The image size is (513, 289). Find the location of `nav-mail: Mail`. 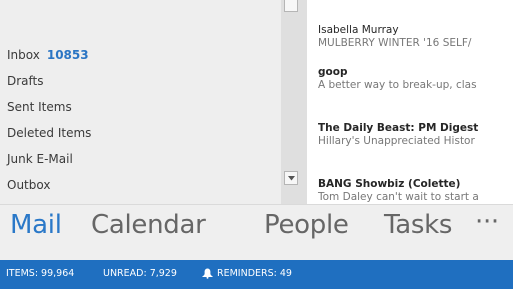

nav-mail: Mail is located at coordinates (36, 225).